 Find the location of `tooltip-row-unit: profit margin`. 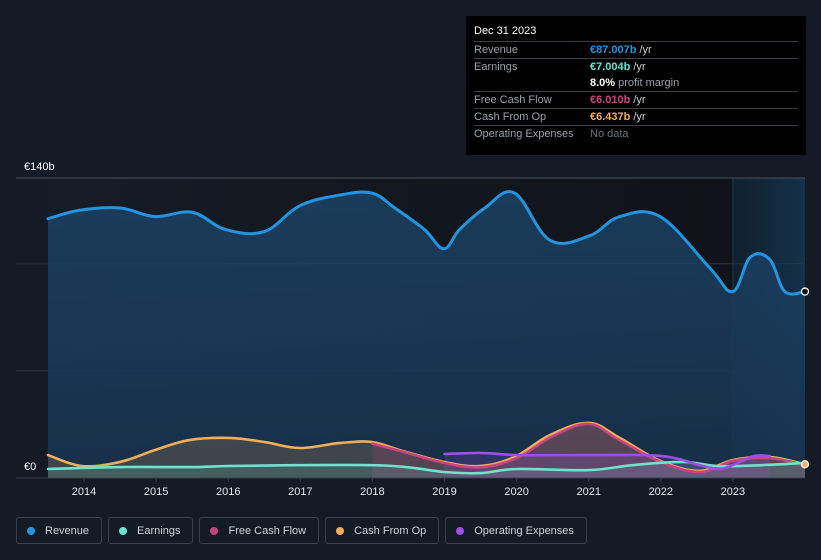

tooltip-row-unit: profit margin is located at coordinates (649, 83).